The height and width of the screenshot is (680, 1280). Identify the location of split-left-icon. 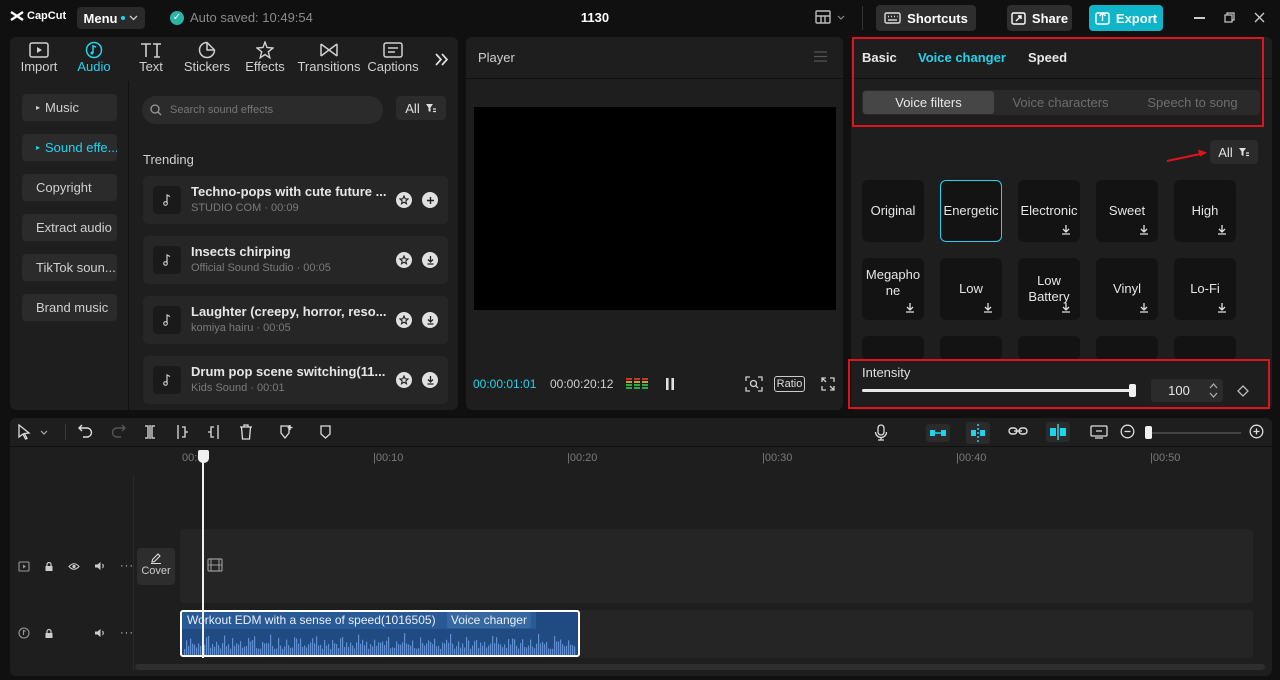
(182, 432).